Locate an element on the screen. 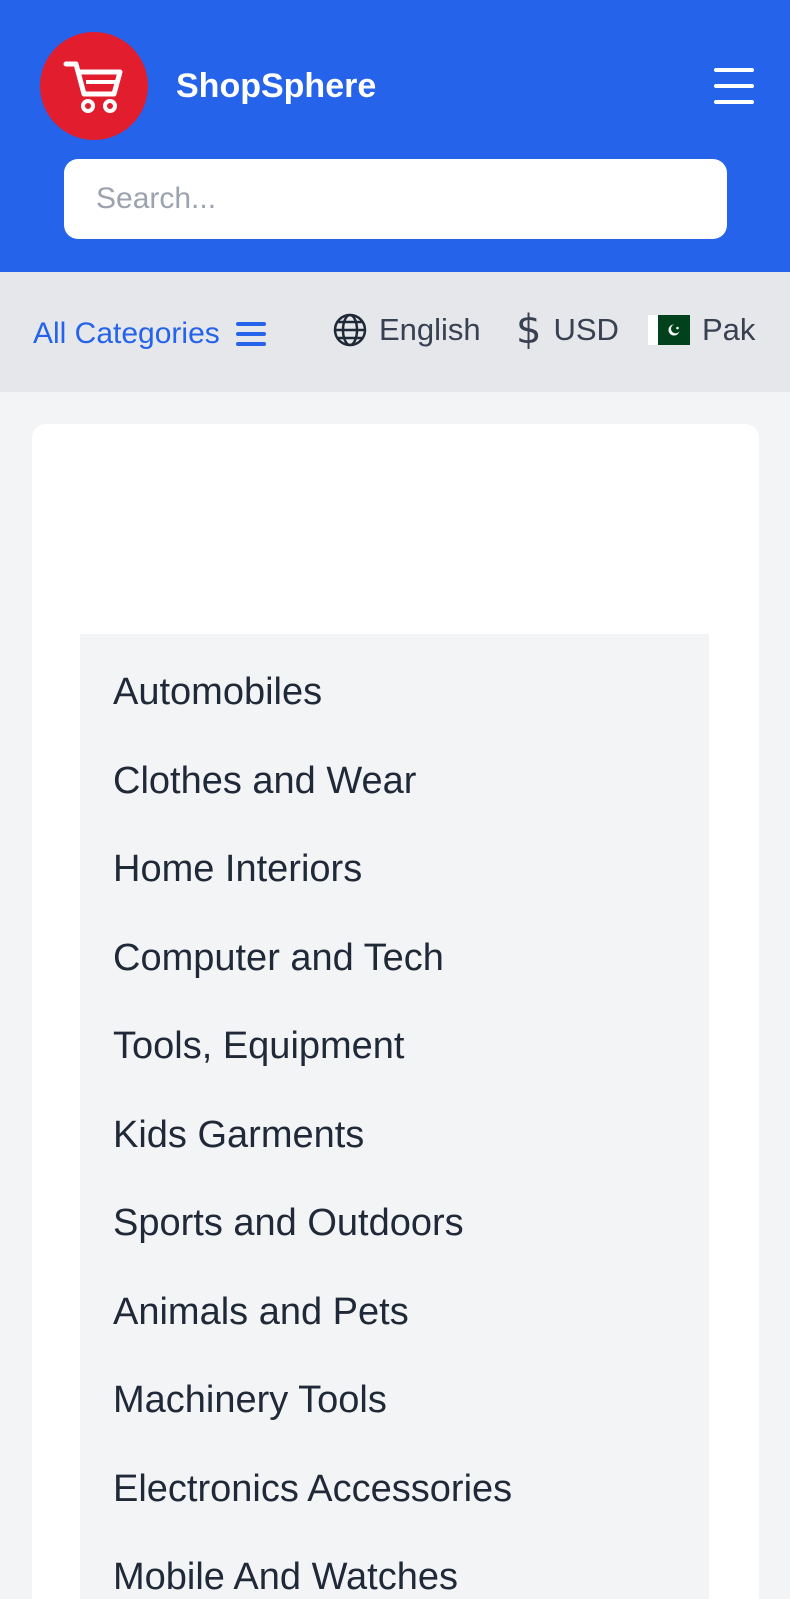 This screenshot has width=790, height=1599. top-options-bar: All Categories English $ USD Pak is located at coordinates (395, 332).